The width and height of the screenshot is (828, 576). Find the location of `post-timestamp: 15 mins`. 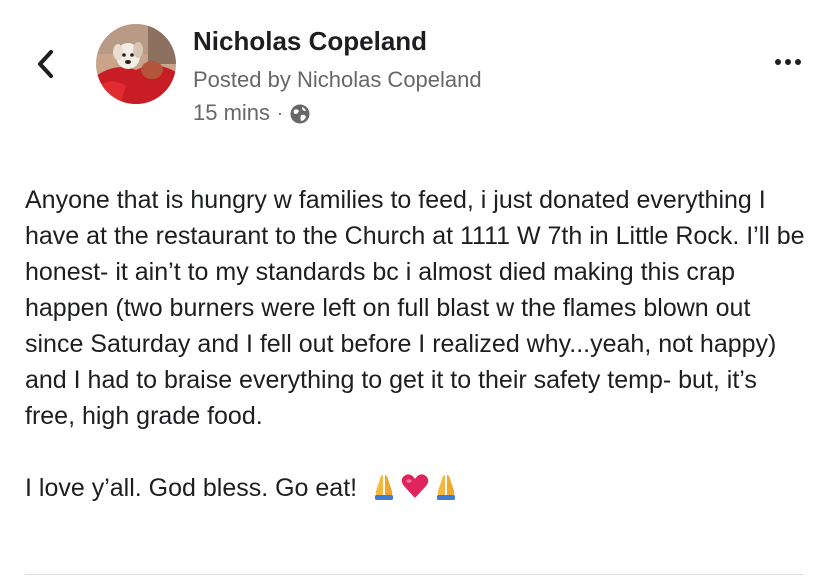

post-timestamp: 15 mins is located at coordinates (231, 113).